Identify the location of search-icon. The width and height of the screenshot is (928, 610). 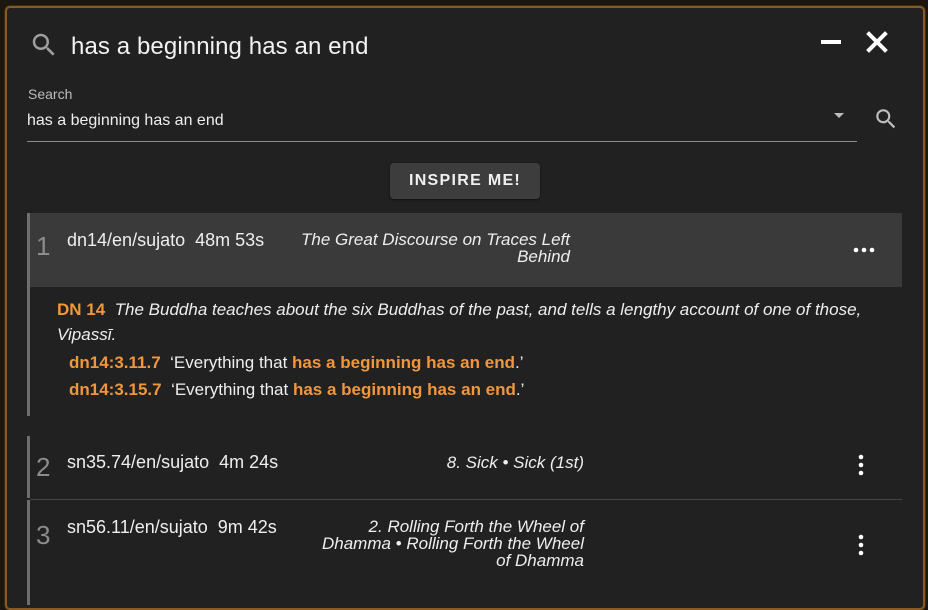
(43, 44).